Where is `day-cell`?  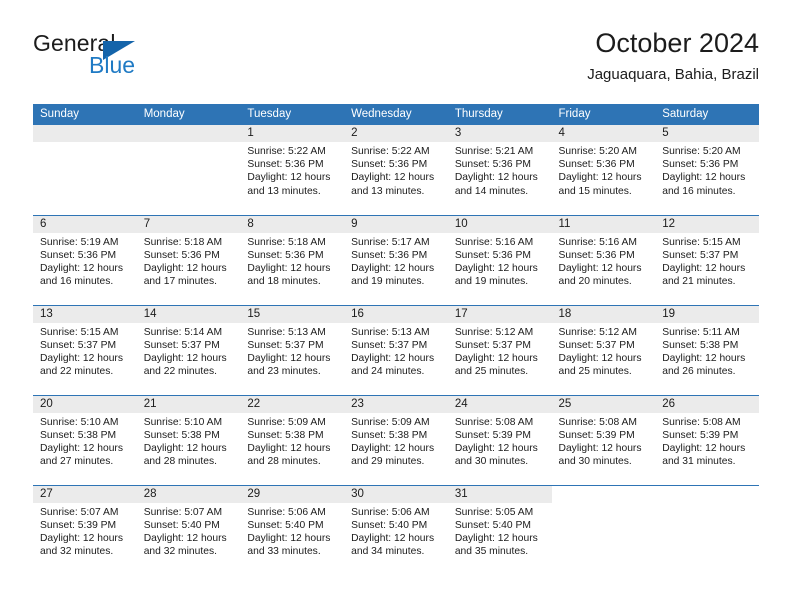
day-cell is located at coordinates (604, 531).